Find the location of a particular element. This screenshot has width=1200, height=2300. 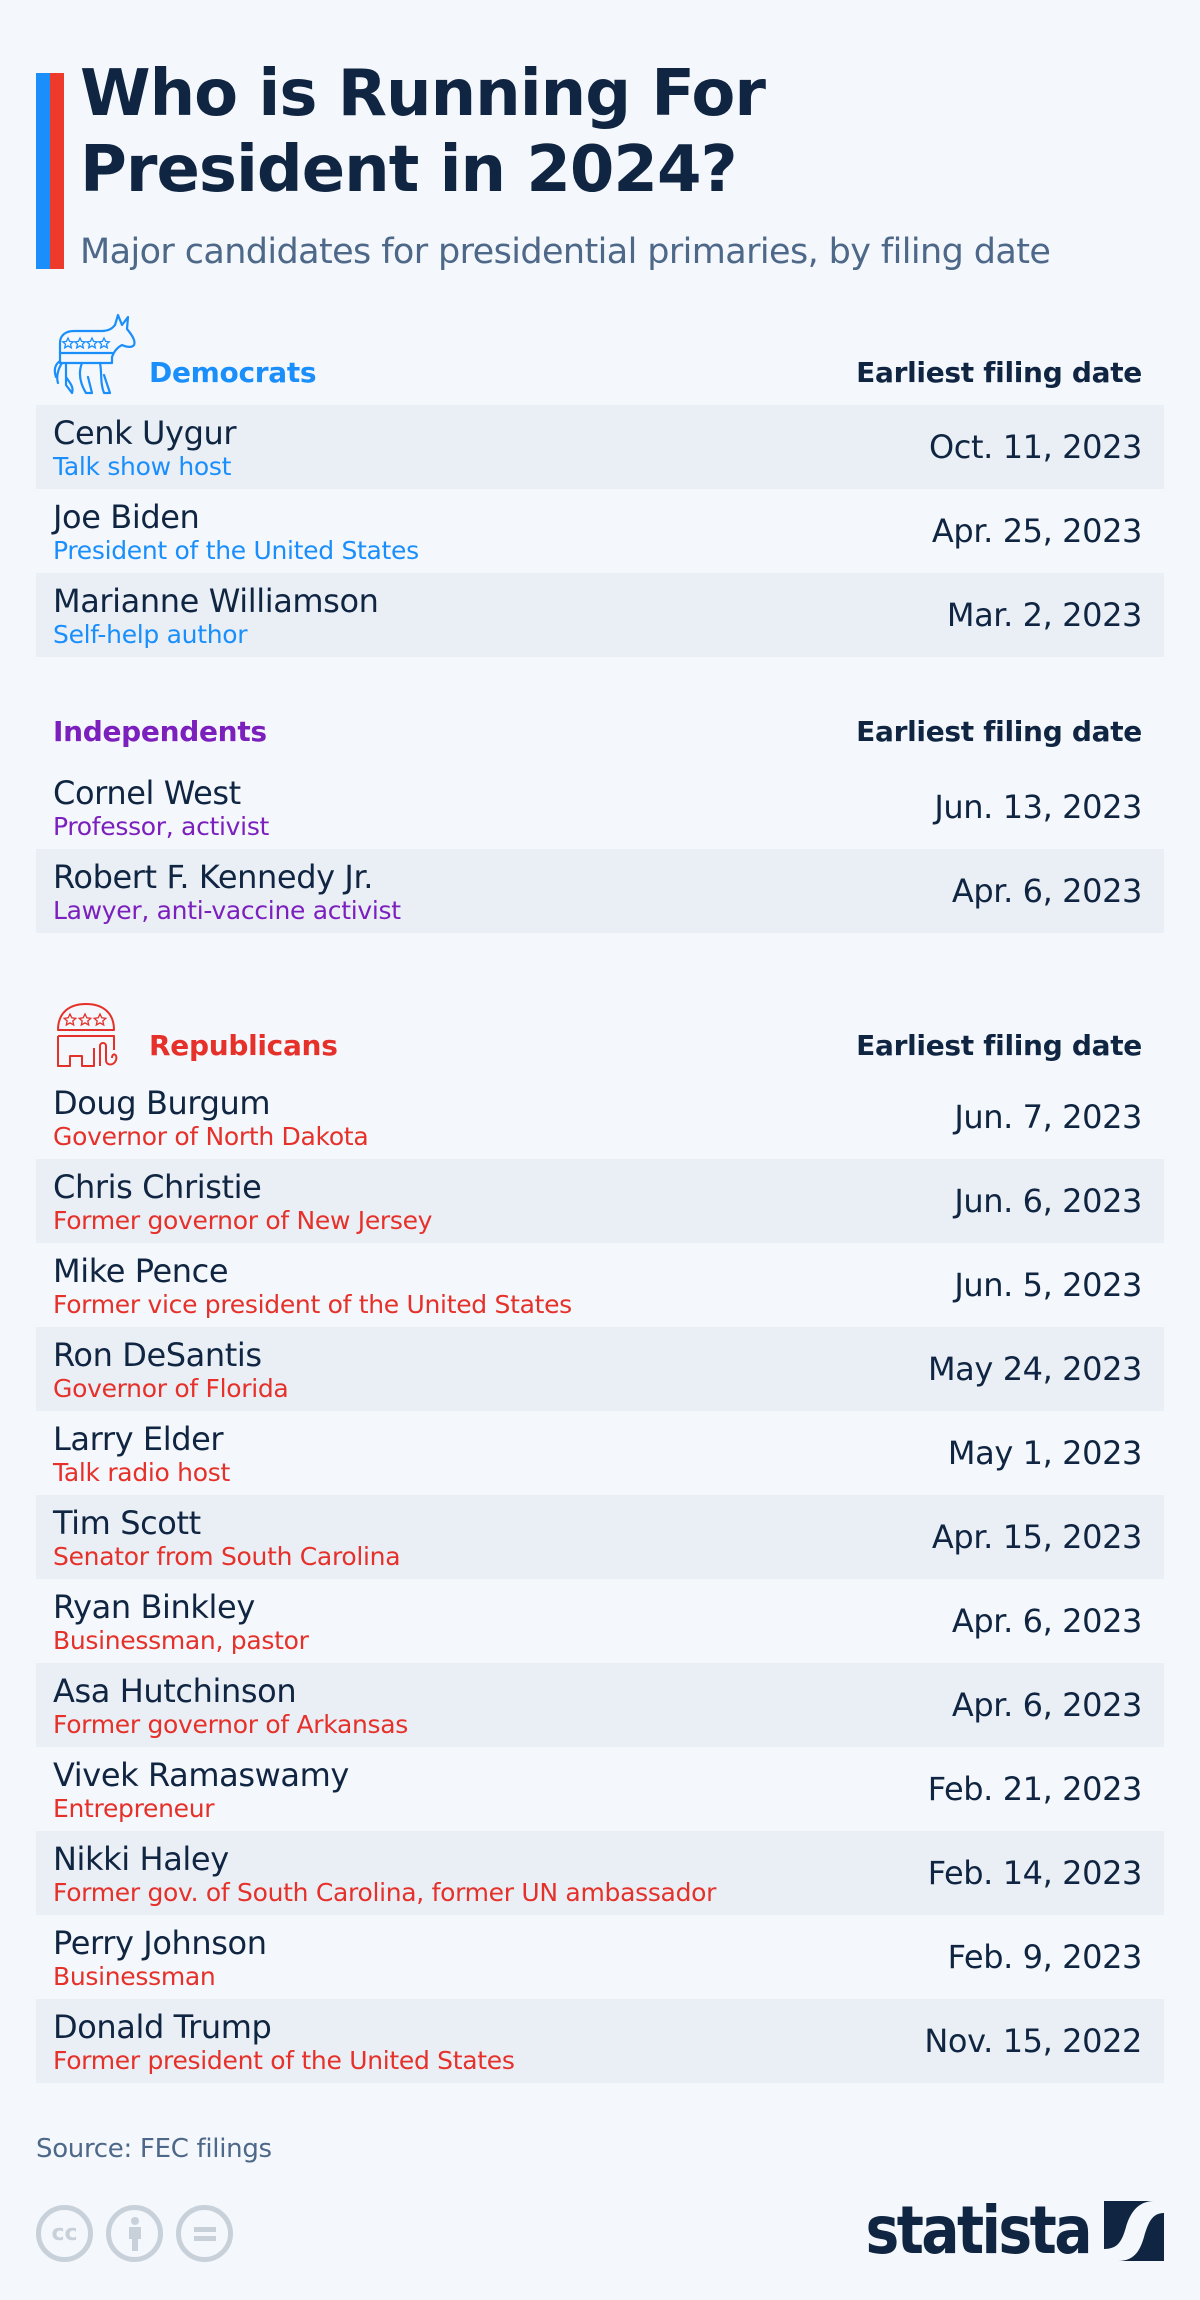

filing-date: Mar. 2, 2023 is located at coordinates (1044, 615).